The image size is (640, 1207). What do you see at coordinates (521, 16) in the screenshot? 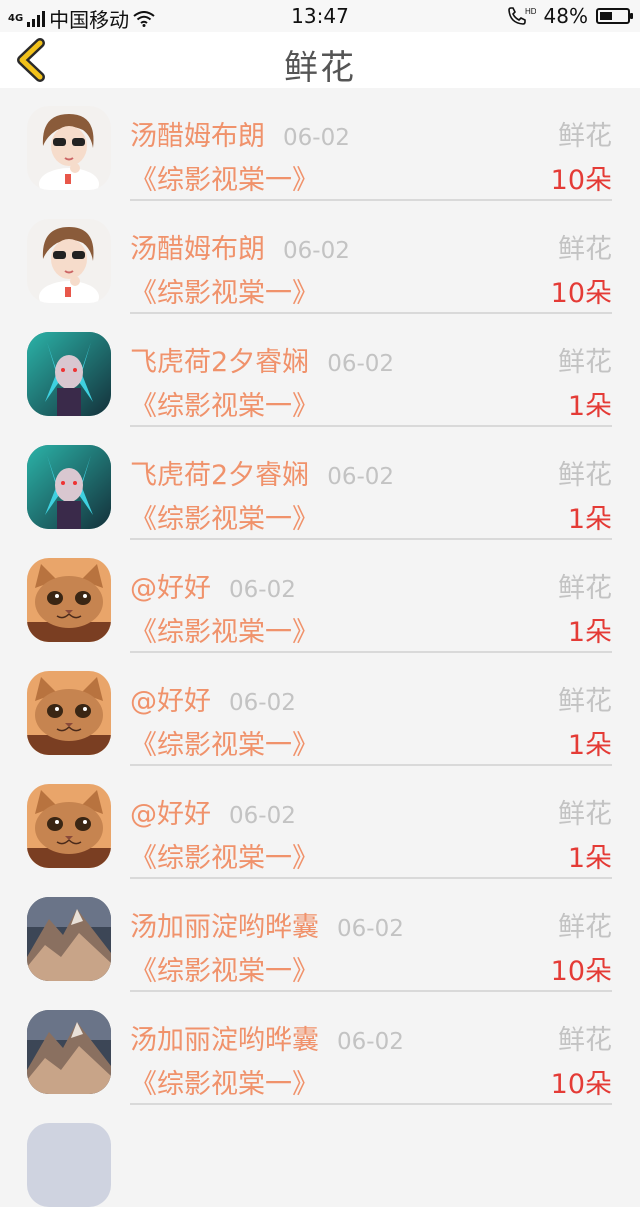
I see `hd-call-icon: HD` at bounding box center [521, 16].